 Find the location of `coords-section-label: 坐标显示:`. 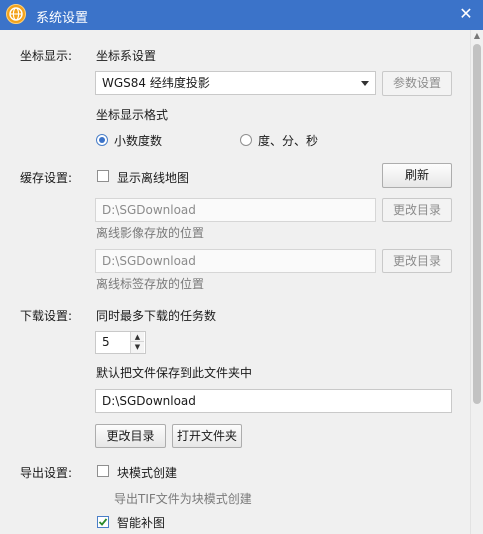

coords-section-label: 坐标显示: is located at coordinates (46, 56).